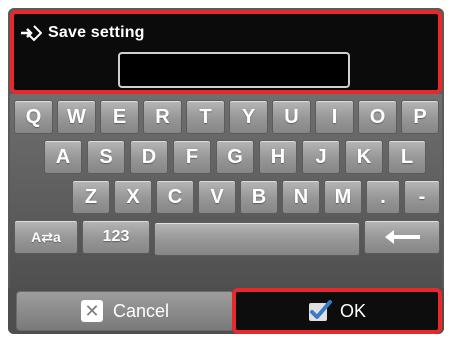 This screenshot has height=339, width=450. What do you see at coordinates (352, 310) in the screenshot?
I see `ok-label: OK` at bounding box center [352, 310].